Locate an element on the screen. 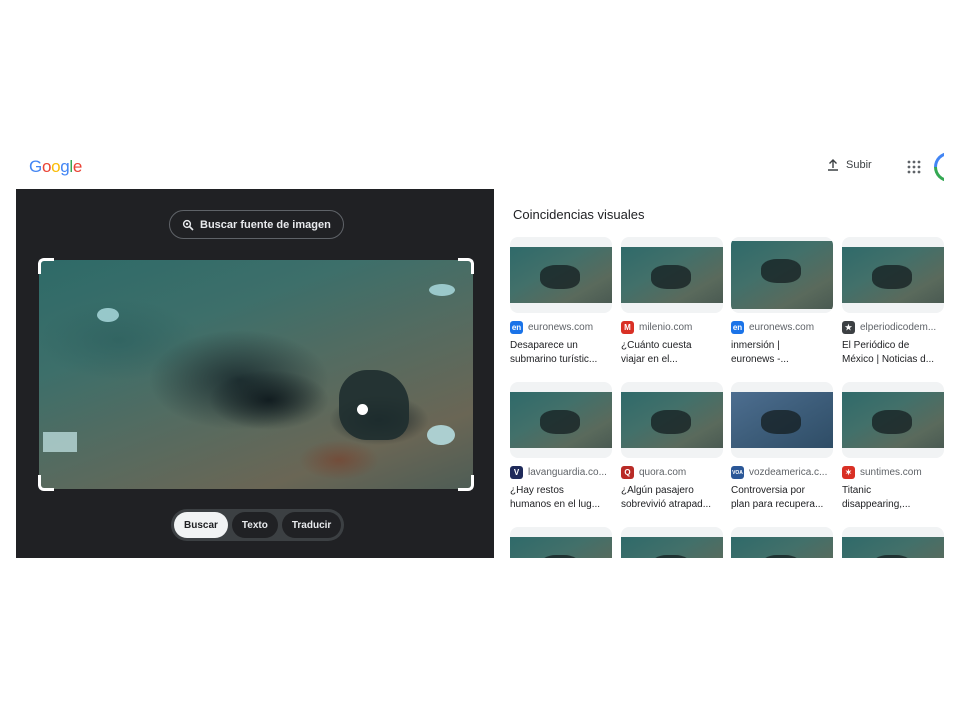 This screenshot has height=720, width=960. uploaded-image is located at coordinates (256, 374).